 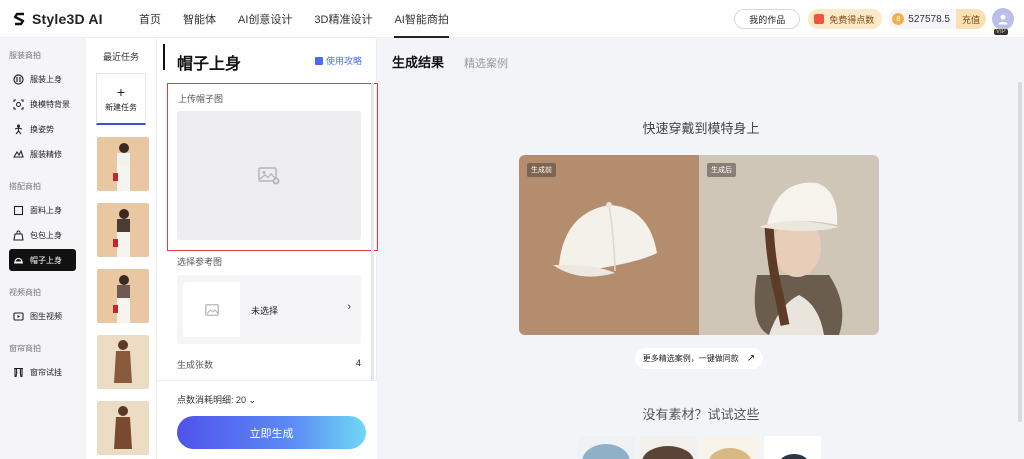 What do you see at coordinates (199, 19) in the screenshot?
I see `nav-agent: 智能体` at bounding box center [199, 19].